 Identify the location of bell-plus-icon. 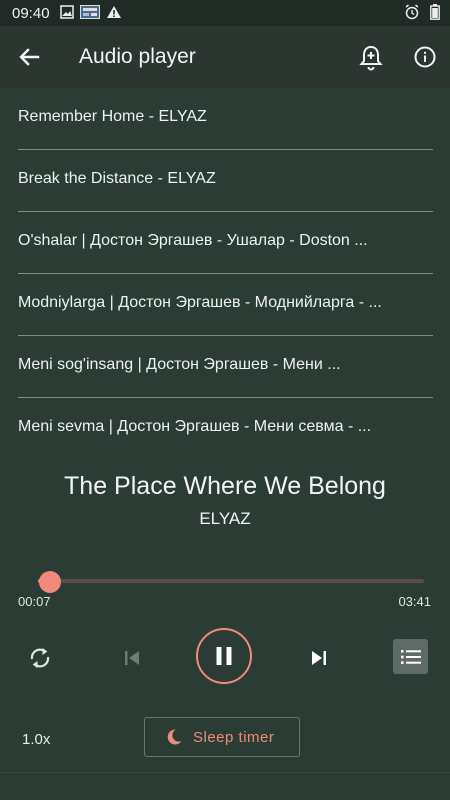
(371, 58).